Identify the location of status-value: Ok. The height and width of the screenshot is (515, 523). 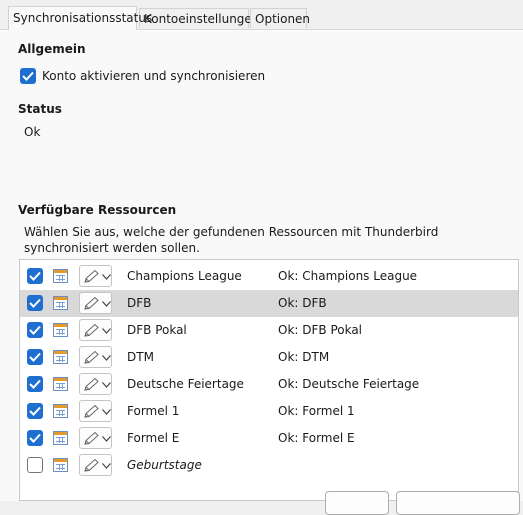
(32, 132).